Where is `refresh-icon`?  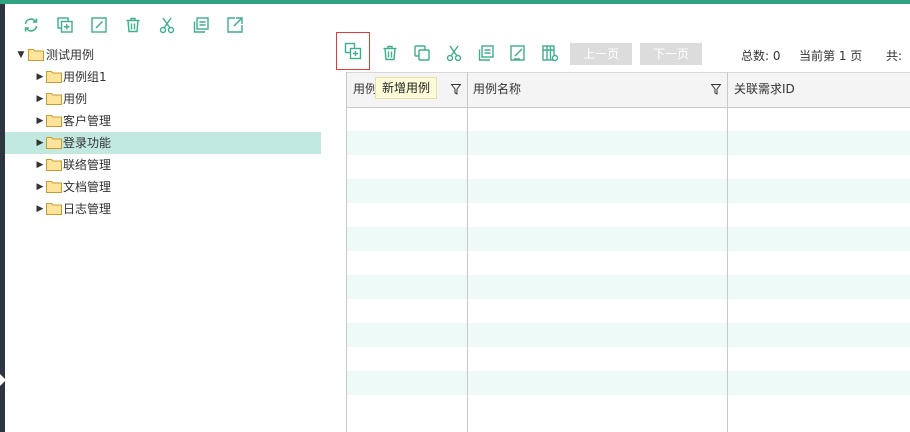 refresh-icon is located at coordinates (31, 25).